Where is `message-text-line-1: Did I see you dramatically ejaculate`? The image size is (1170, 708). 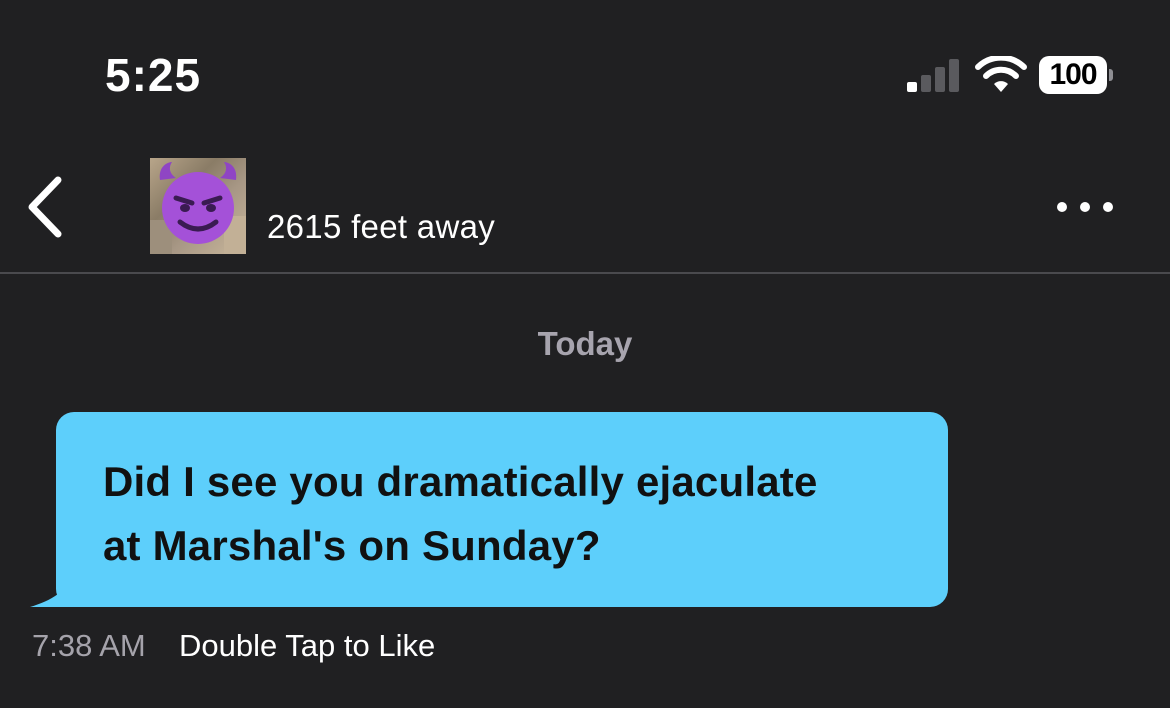 message-text-line-1: Did I see you dramatically ejaculate is located at coordinates (460, 481).